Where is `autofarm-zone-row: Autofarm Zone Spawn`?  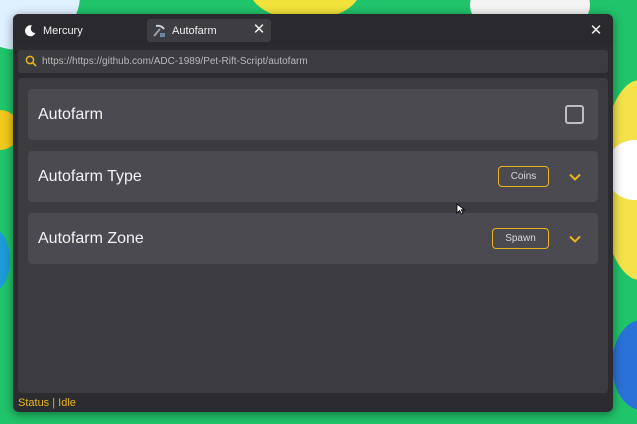 autofarm-zone-row: Autofarm Zone Spawn is located at coordinates (313, 238).